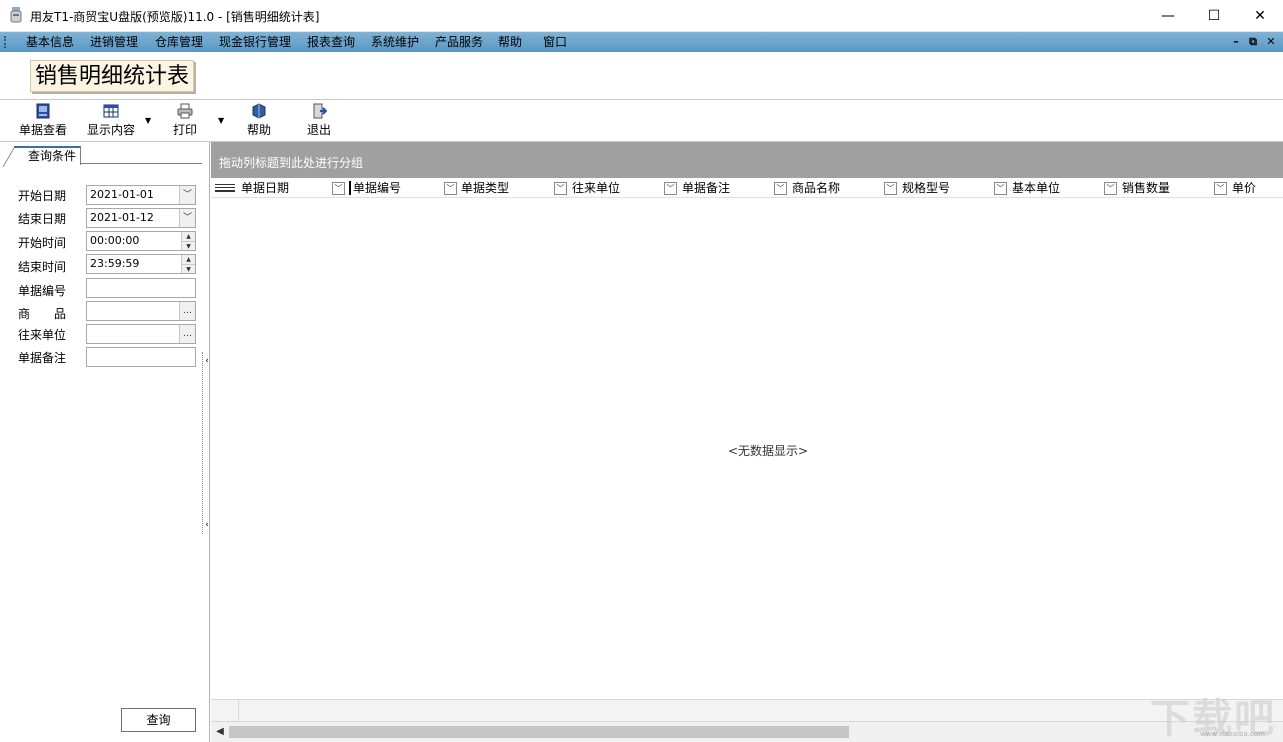 The height and width of the screenshot is (742, 1283). Describe the element at coordinates (16, 15) in the screenshot. I see `app-icon` at that location.